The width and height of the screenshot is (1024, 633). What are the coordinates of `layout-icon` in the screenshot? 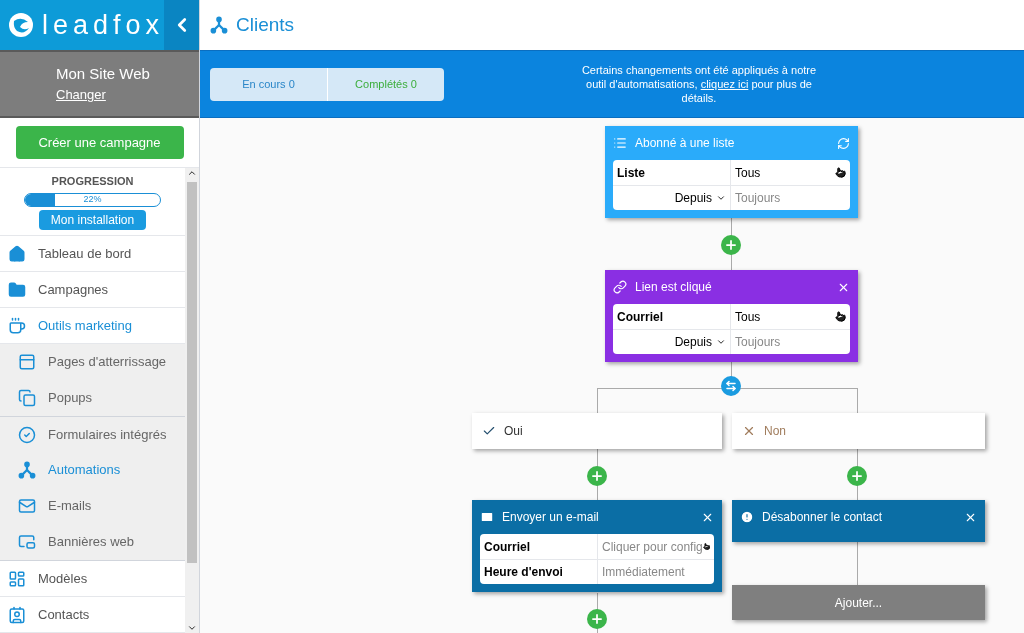 It's located at (17, 578).